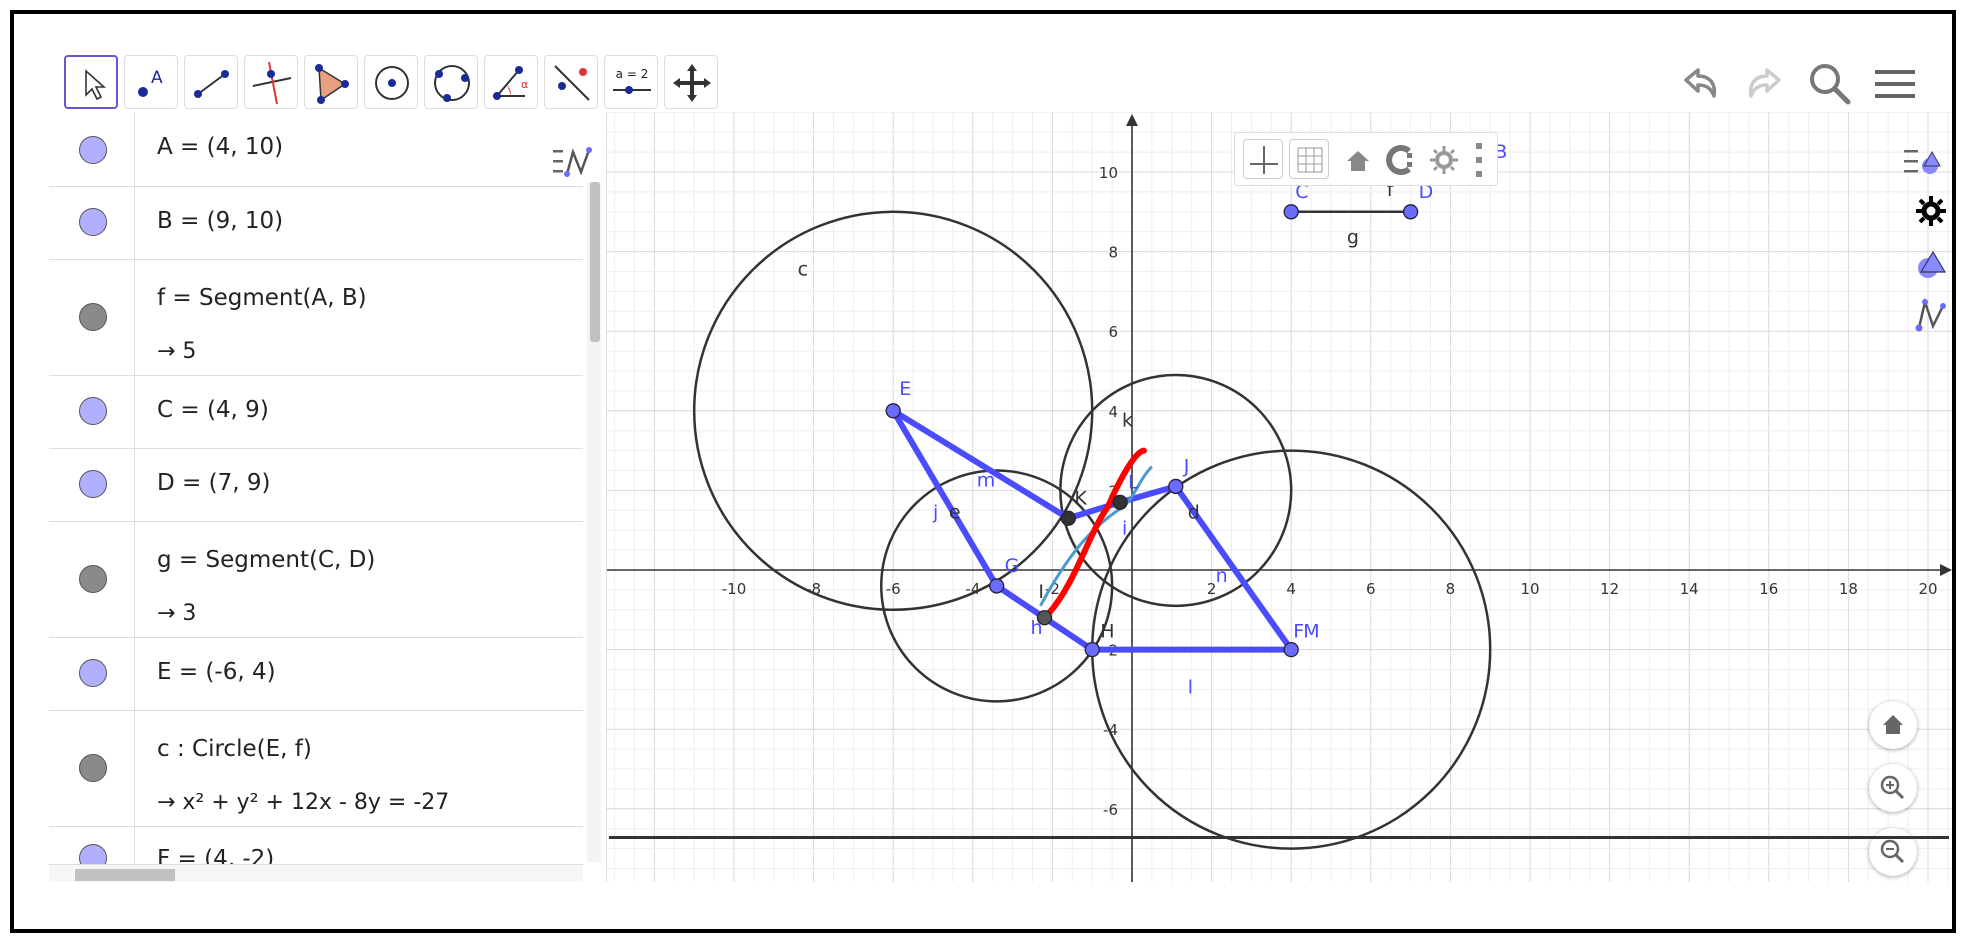  What do you see at coordinates (262, 298) in the screenshot?
I see `algebra-definition: f = Segment(A, B)` at bounding box center [262, 298].